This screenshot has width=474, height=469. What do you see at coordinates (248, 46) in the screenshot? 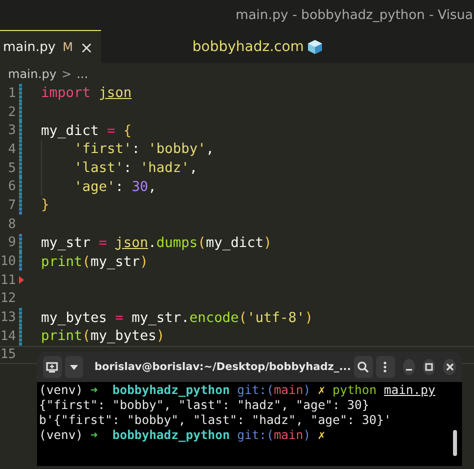
I see `banner-text: bobbyhadz.com` at bounding box center [248, 46].